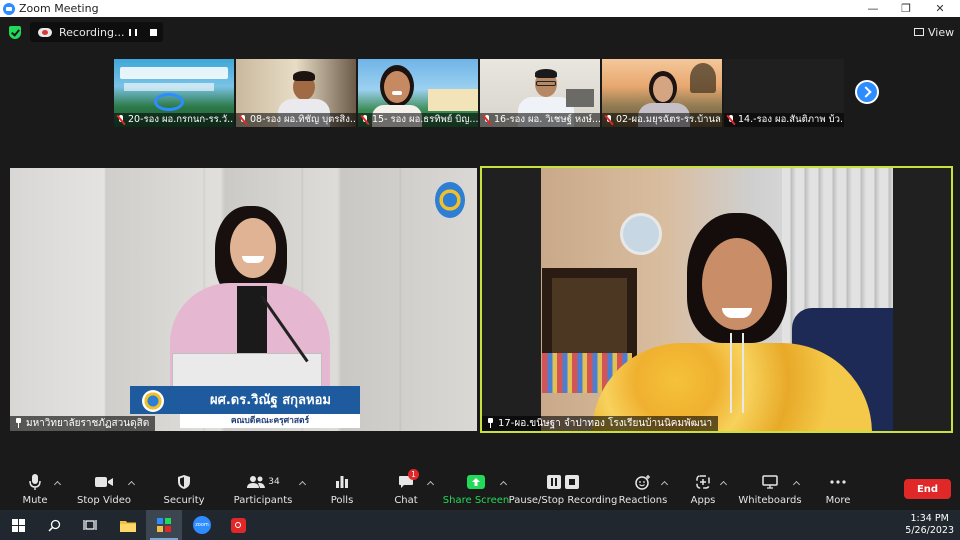 The height and width of the screenshot is (540, 960). I want to click on video-options-caret-icon, so click(132, 483).